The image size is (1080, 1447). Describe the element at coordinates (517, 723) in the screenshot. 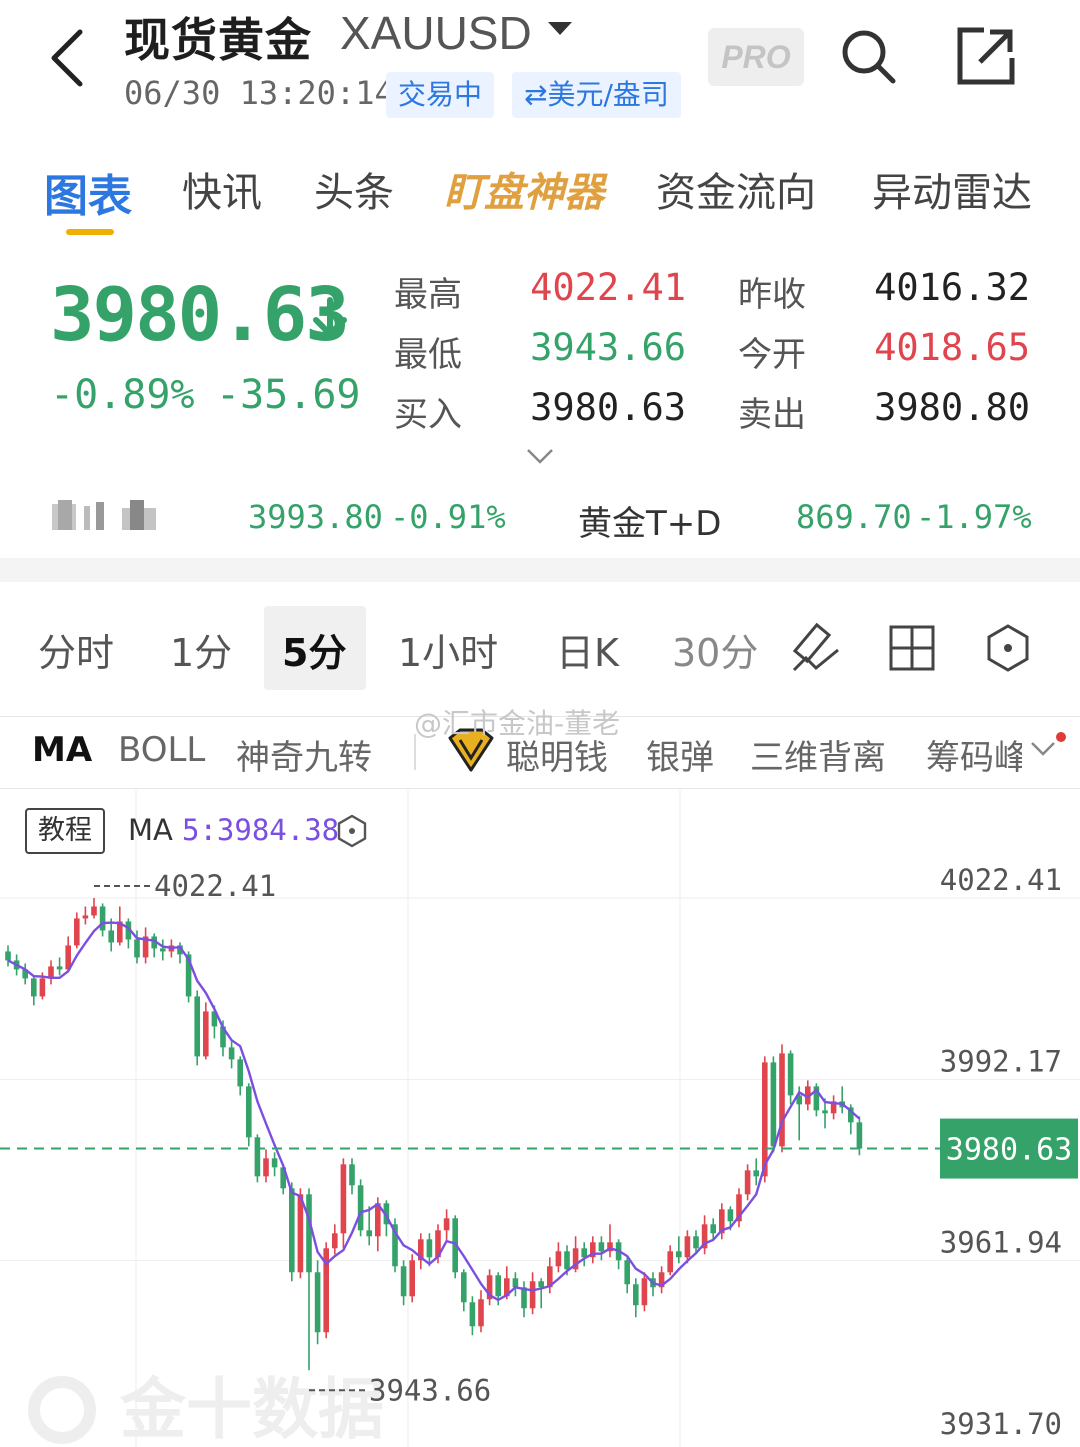

I see `user-watermark: @汇市金油-董老` at that location.